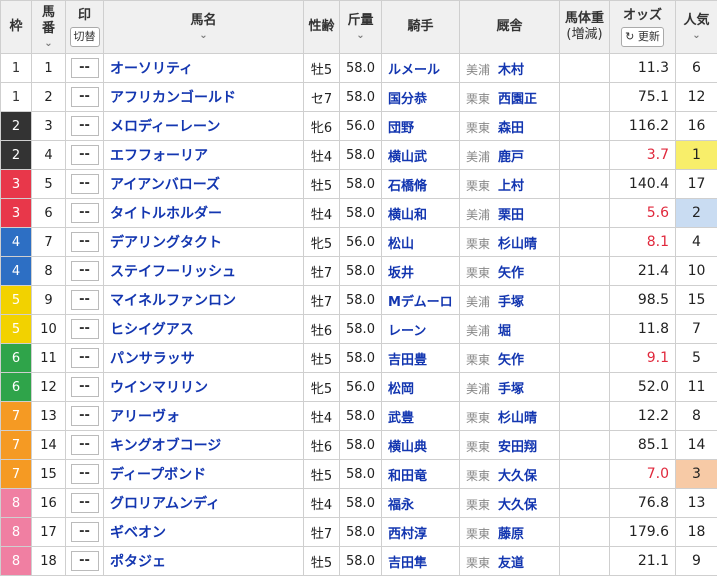 This screenshot has width=717, height=576. Describe the element at coordinates (421, 329) in the screenshot. I see `jockey-link: レーン` at that location.